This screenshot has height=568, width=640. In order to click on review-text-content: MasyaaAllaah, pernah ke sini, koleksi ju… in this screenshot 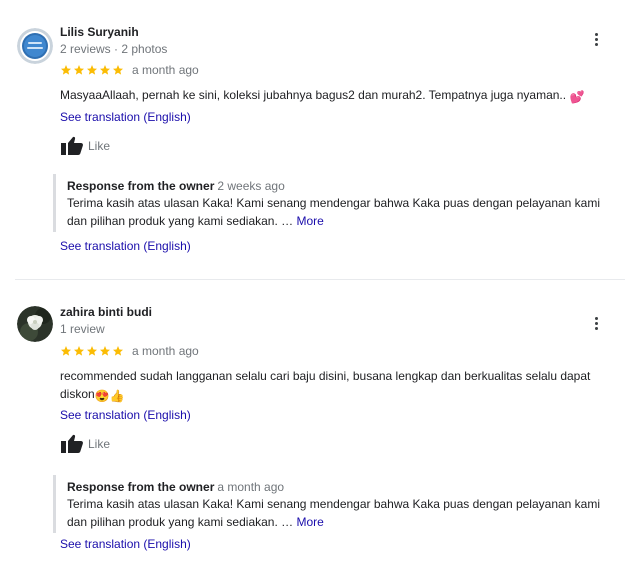, I will do `click(315, 95)`.